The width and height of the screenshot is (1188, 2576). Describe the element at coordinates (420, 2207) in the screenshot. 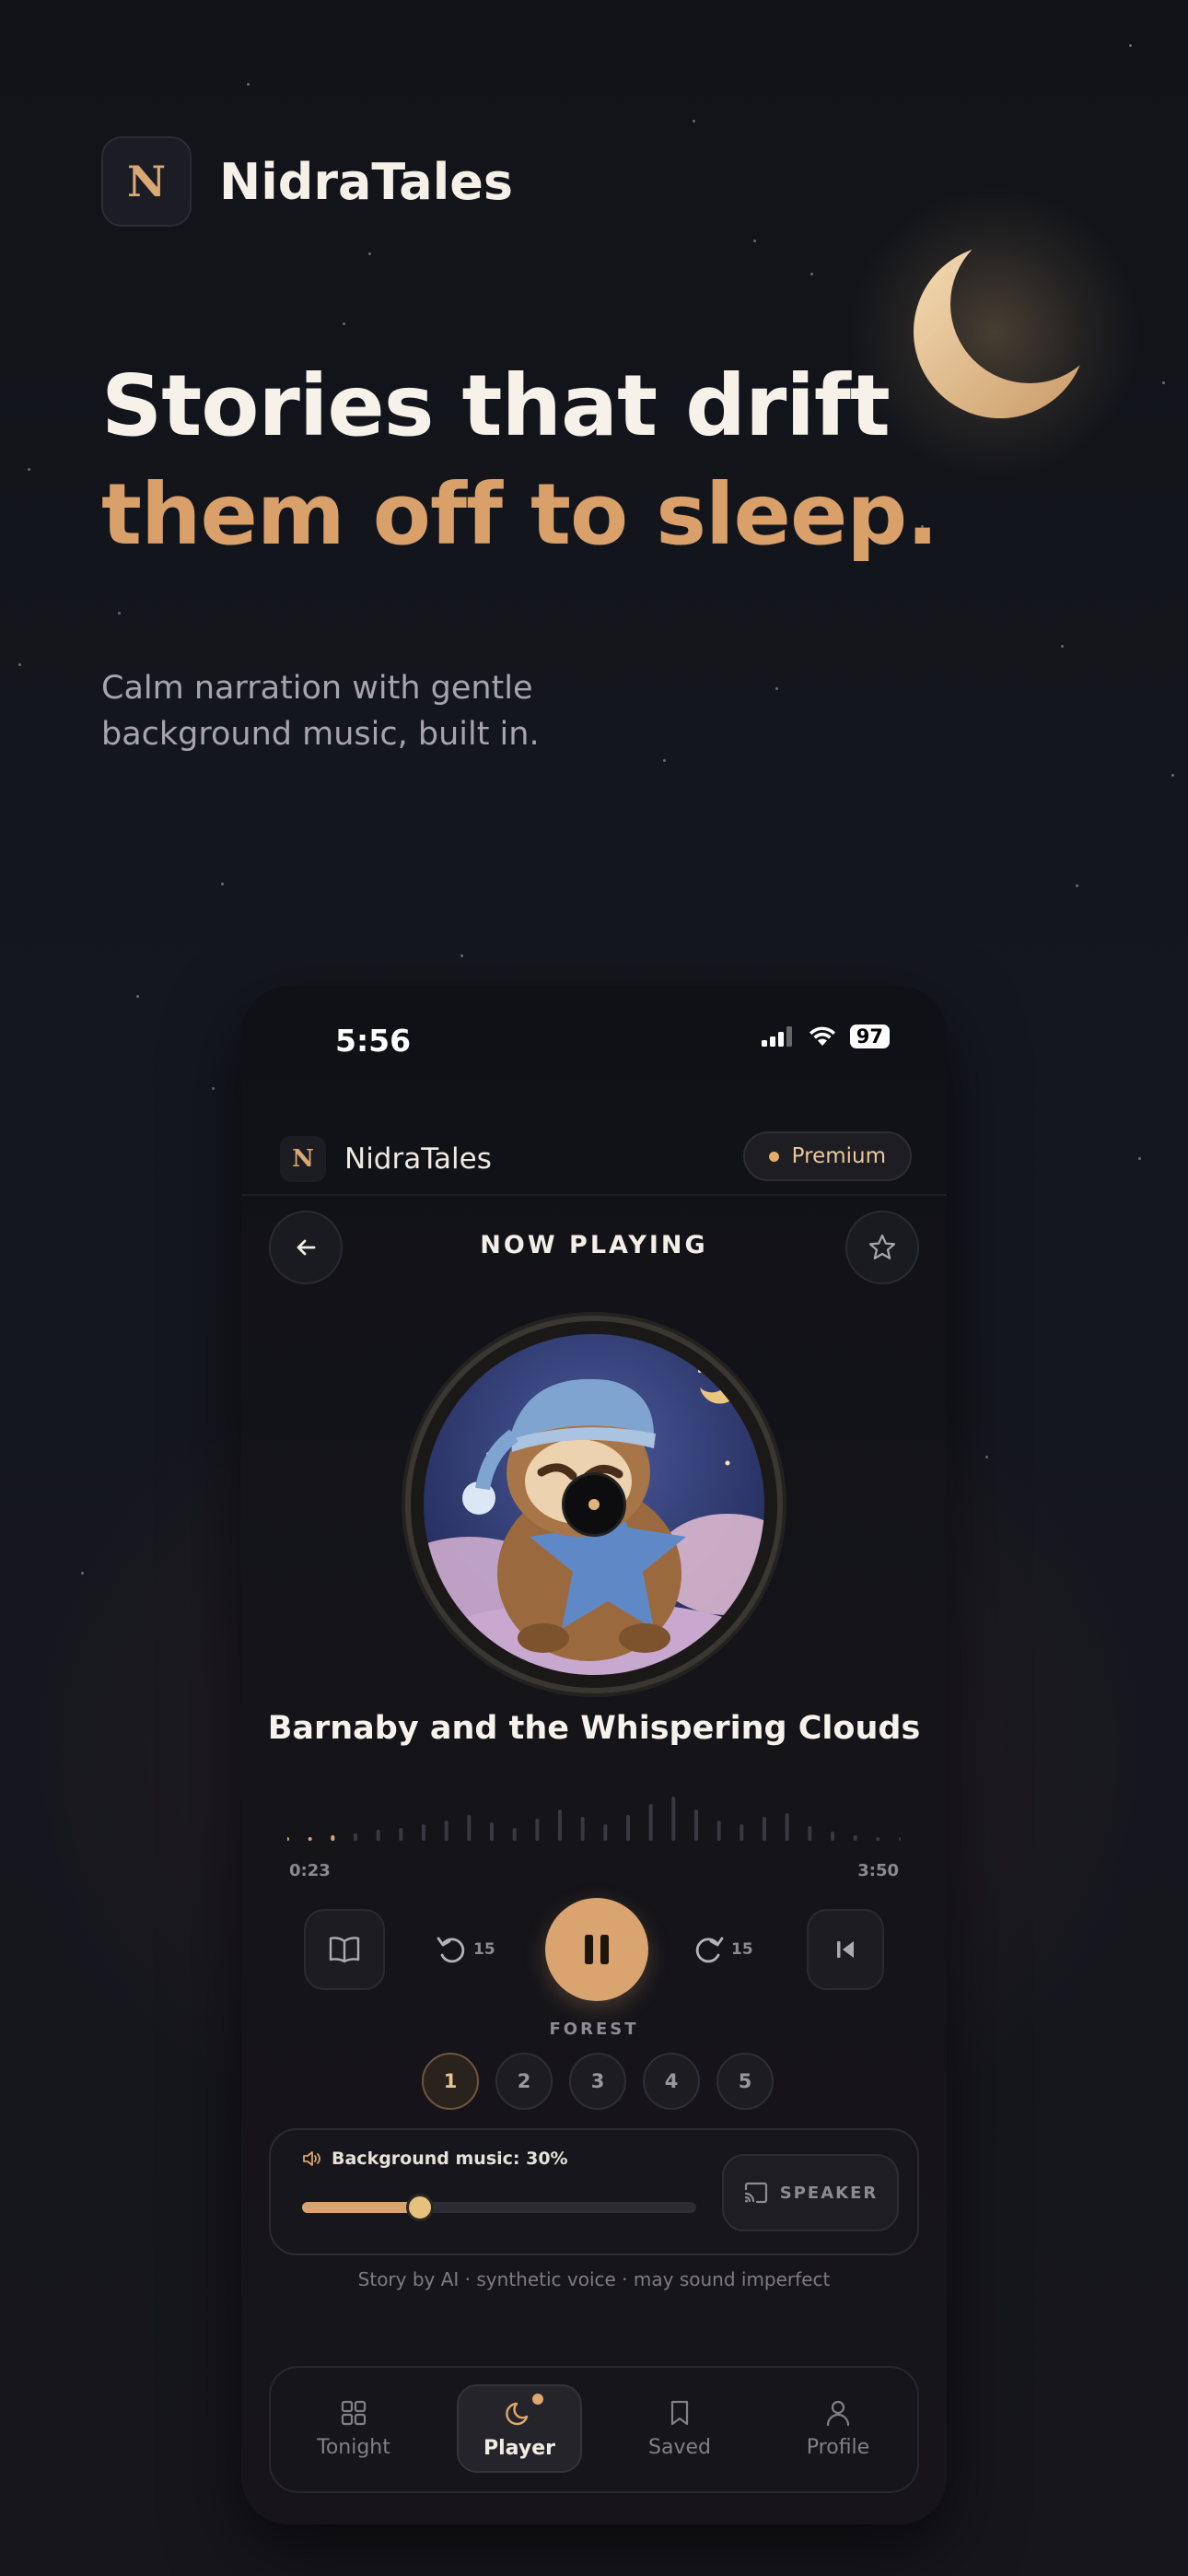

I see `slider-handle` at that location.